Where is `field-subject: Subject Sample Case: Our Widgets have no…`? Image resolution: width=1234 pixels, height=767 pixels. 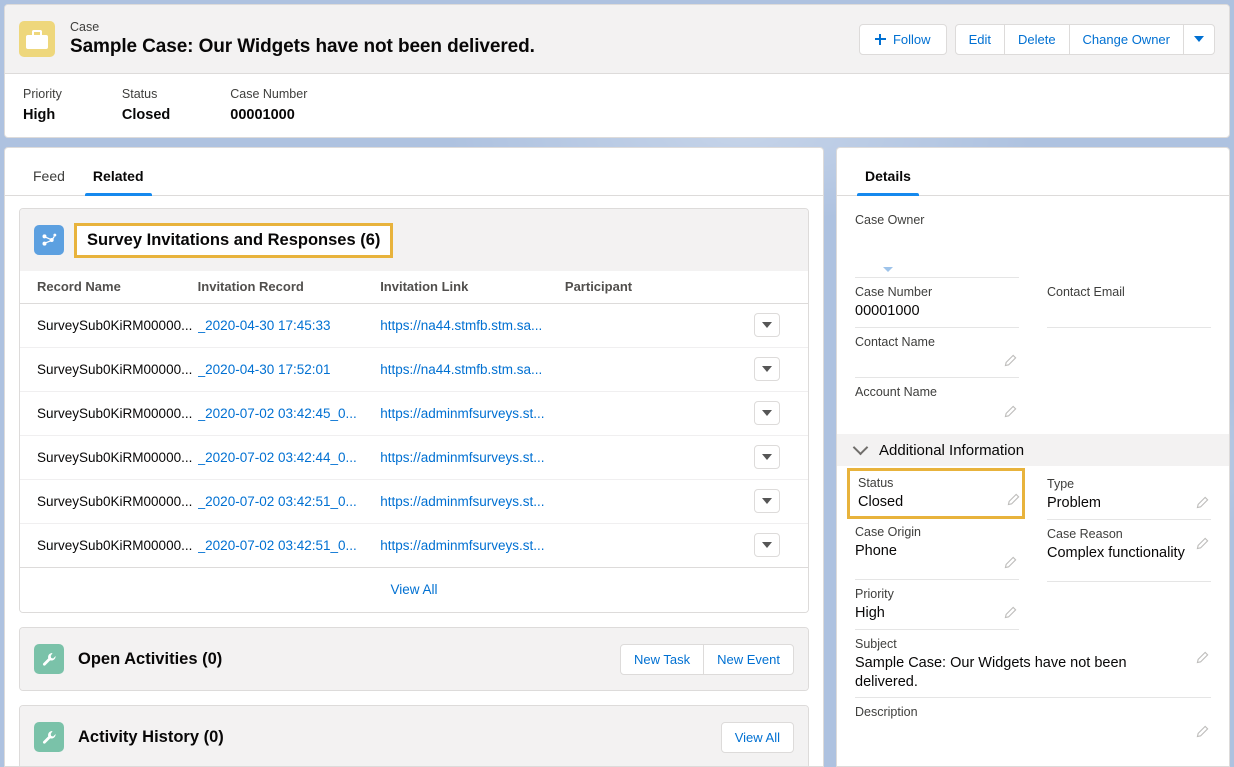 field-subject: Subject Sample Case: Our Widgets have no… is located at coordinates (1033, 664).